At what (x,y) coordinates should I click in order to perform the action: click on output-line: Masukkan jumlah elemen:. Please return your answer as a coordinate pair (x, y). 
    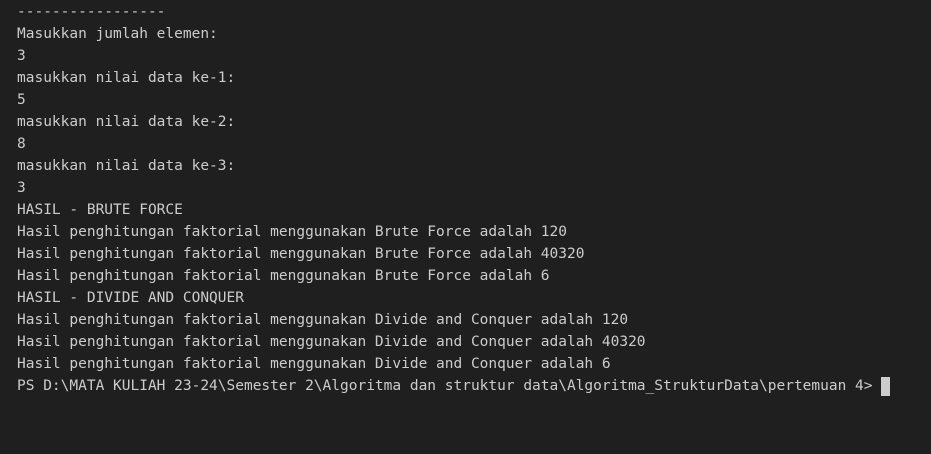
    Looking at the image, I should click on (117, 34).